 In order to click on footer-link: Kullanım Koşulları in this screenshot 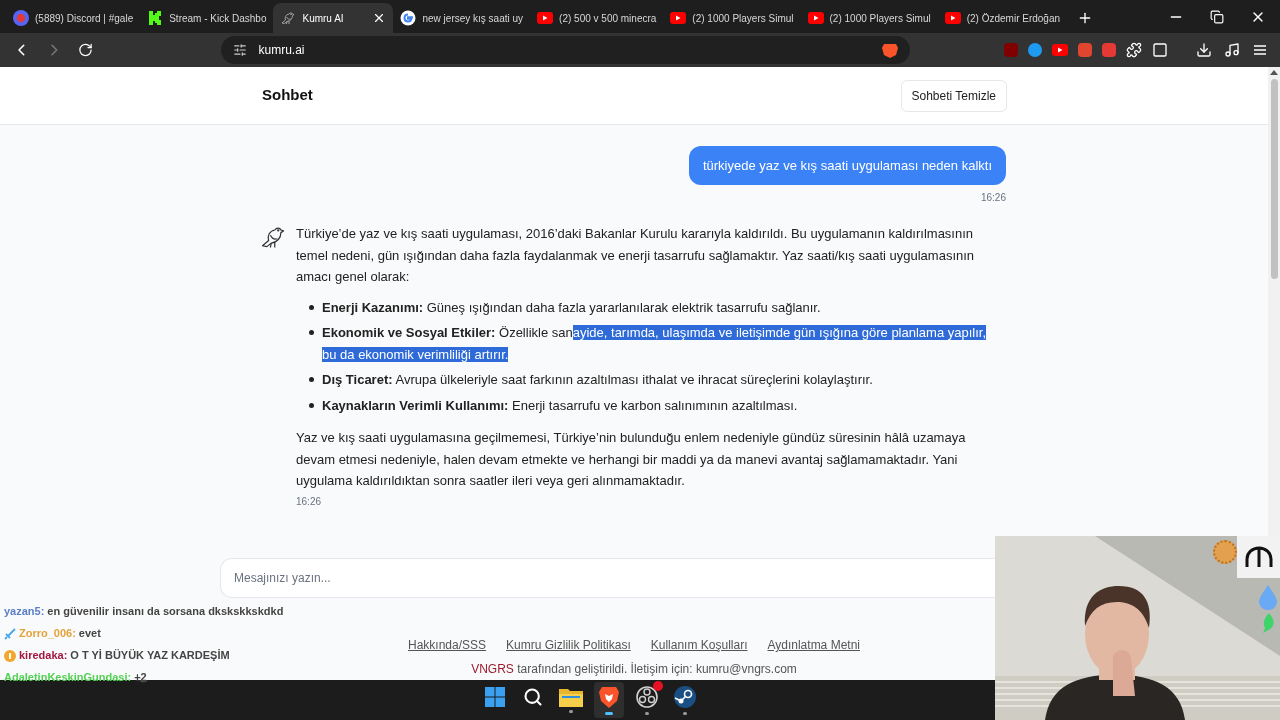, I will do `click(699, 645)`.